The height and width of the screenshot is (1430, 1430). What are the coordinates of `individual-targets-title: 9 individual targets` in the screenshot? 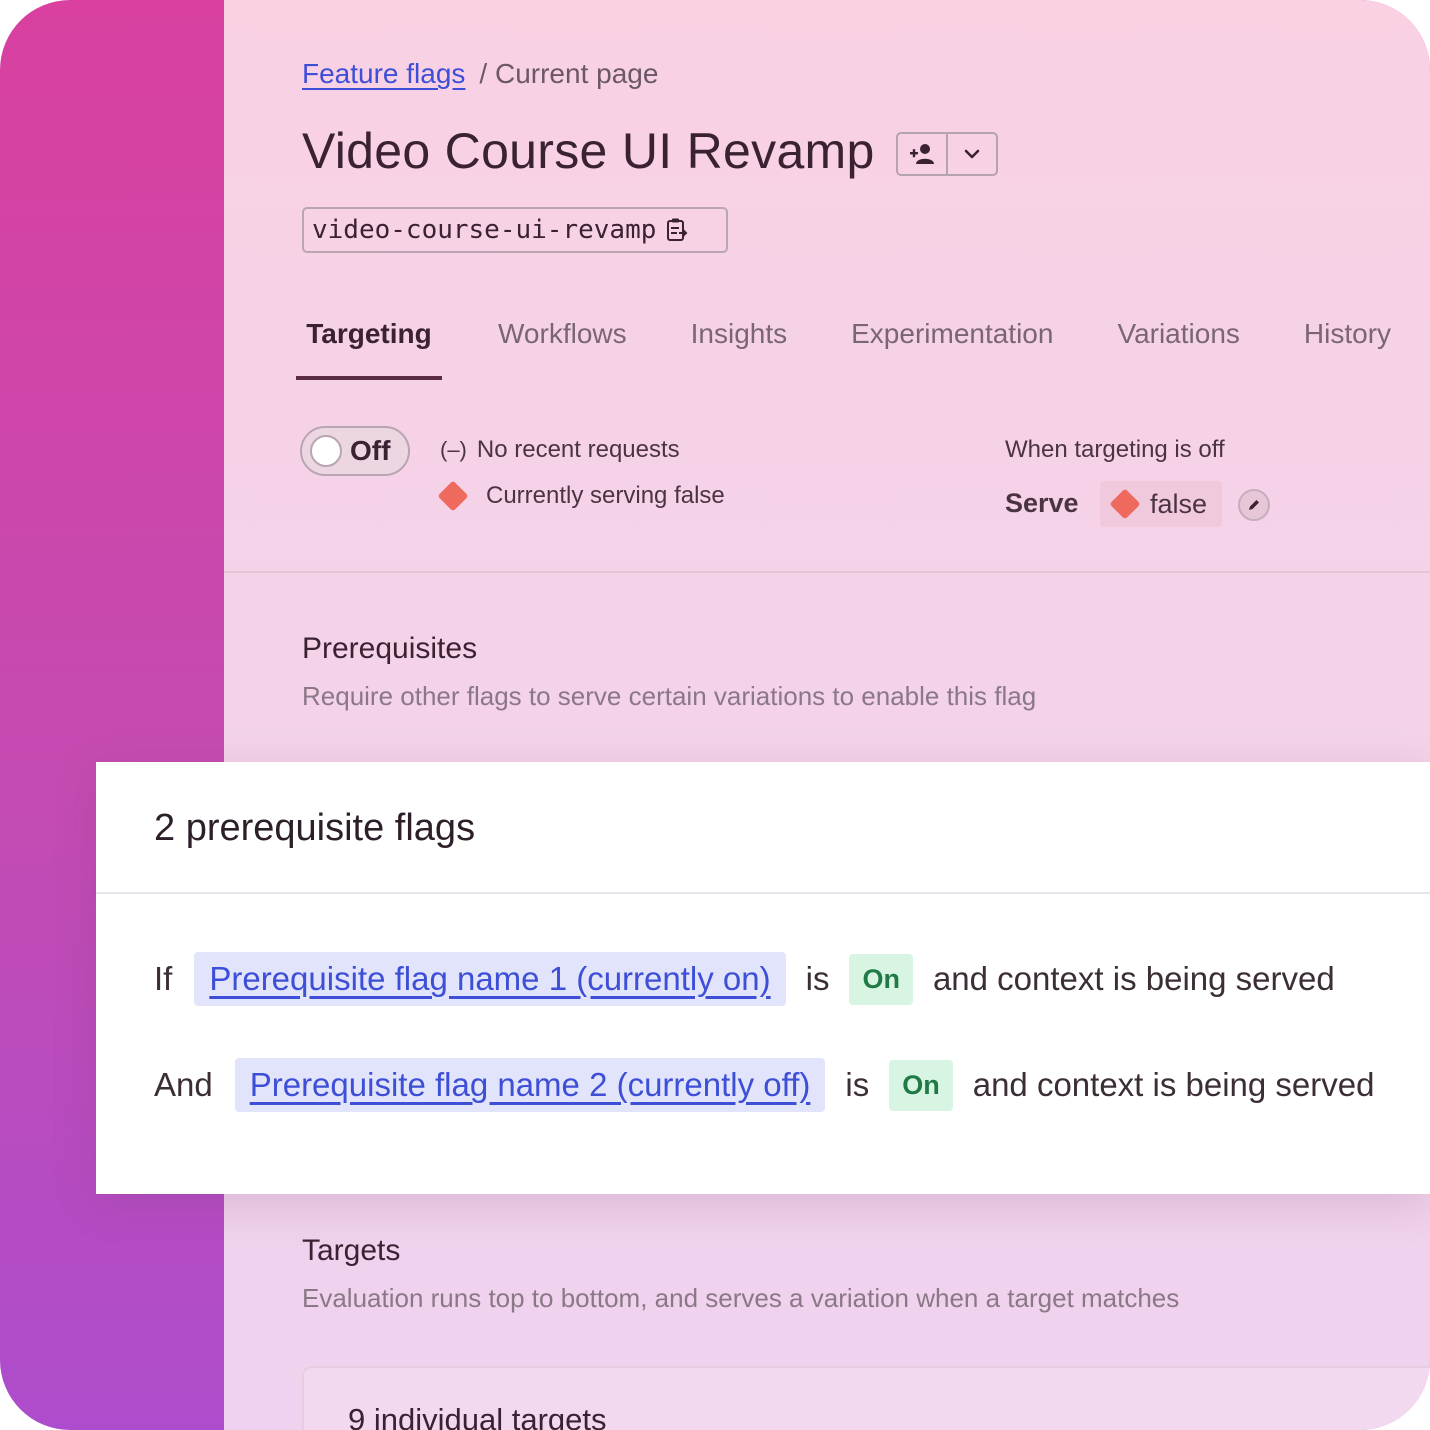 It's located at (477, 1416).